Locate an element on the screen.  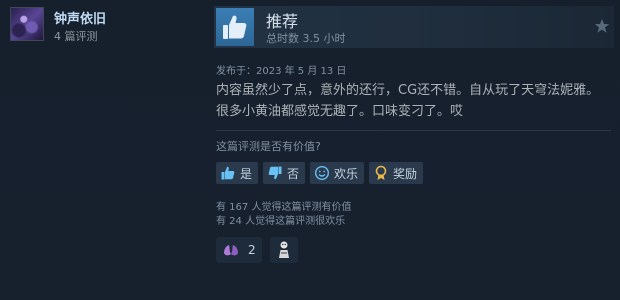
review-text-line: 很多小黄油都感觉无趣了。口味变刁了。哎 is located at coordinates (340, 111).